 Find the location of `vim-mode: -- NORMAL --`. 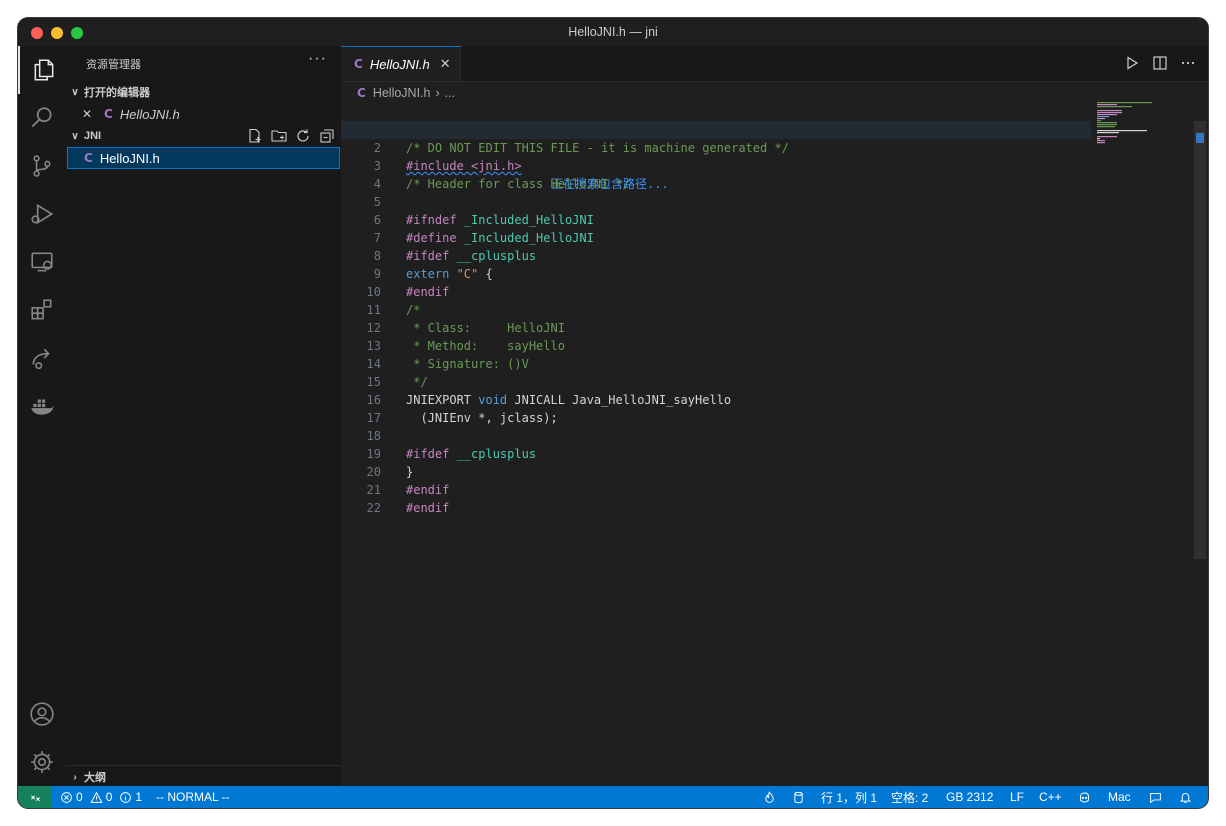

vim-mode: -- NORMAL -- is located at coordinates (193, 797).